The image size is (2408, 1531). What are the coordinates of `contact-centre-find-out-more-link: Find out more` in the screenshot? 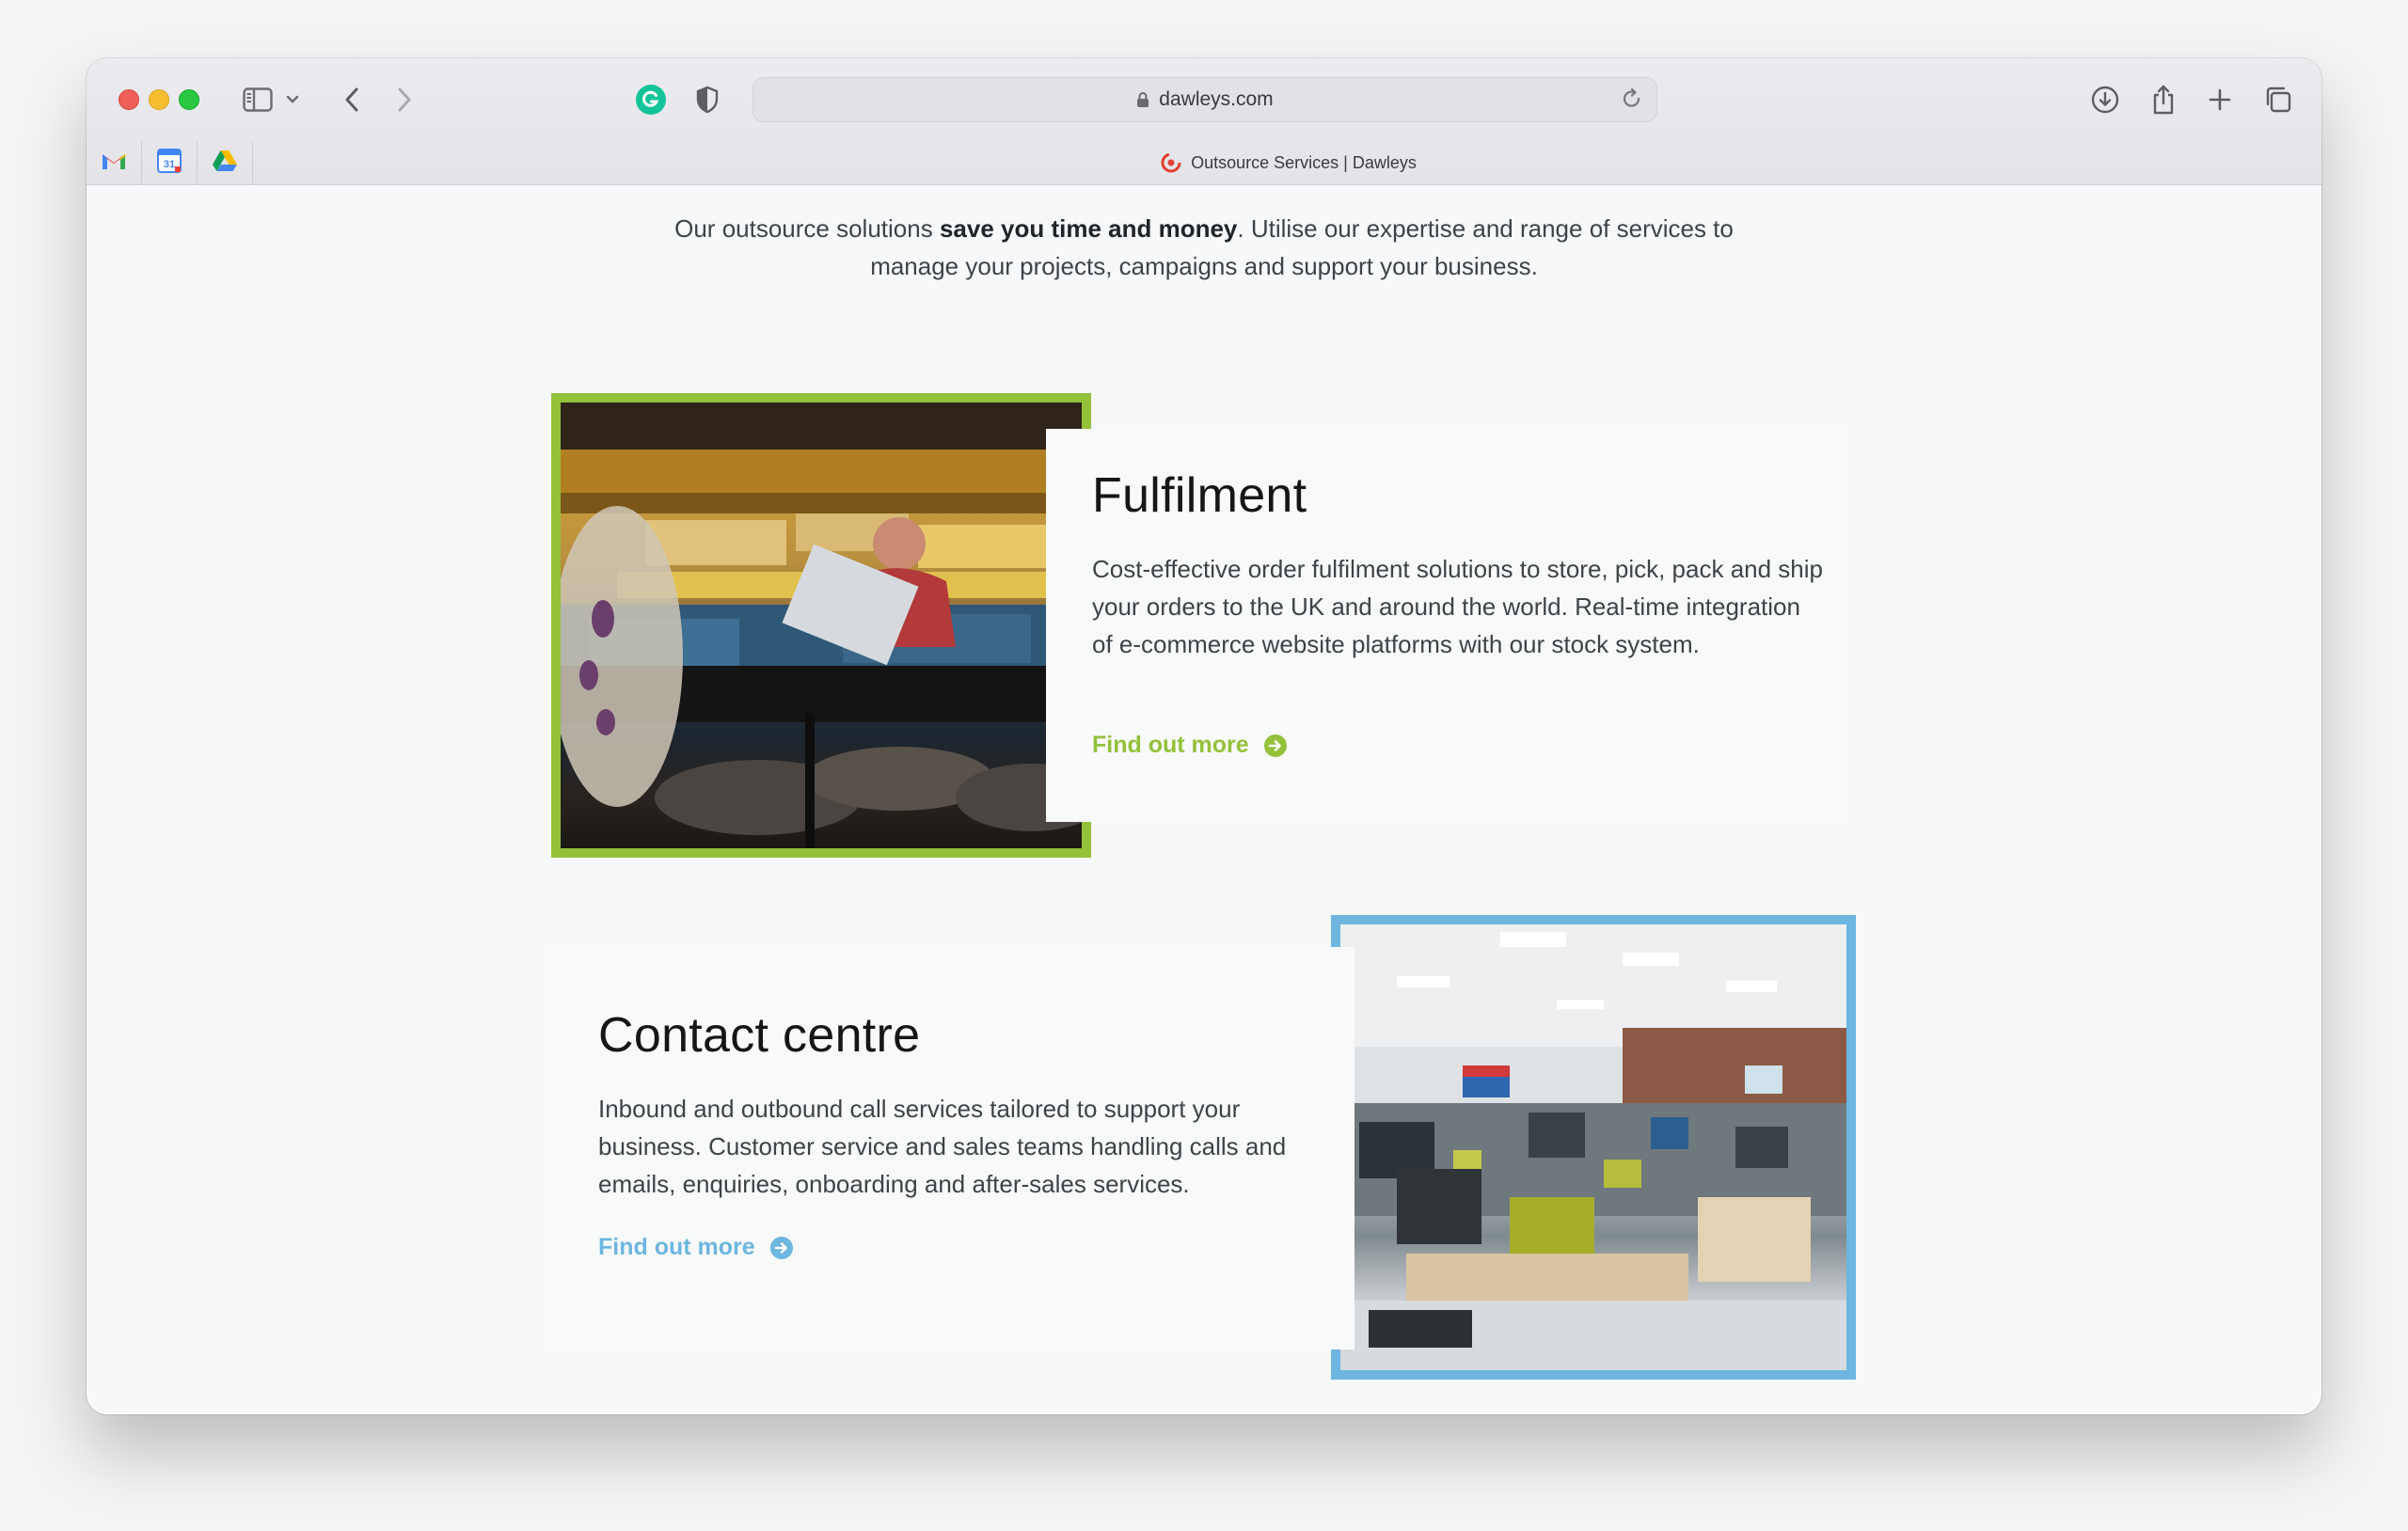 It's located at (695, 1247).